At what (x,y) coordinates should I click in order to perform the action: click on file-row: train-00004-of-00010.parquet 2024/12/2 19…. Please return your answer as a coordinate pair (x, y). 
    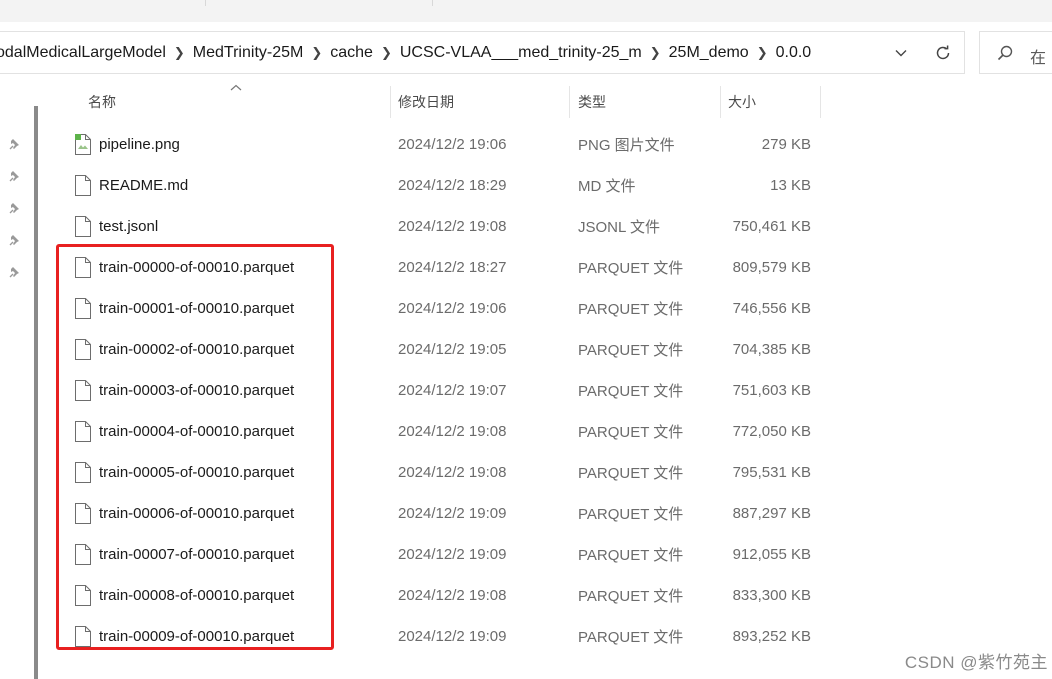
    Looking at the image, I should click on (446, 431).